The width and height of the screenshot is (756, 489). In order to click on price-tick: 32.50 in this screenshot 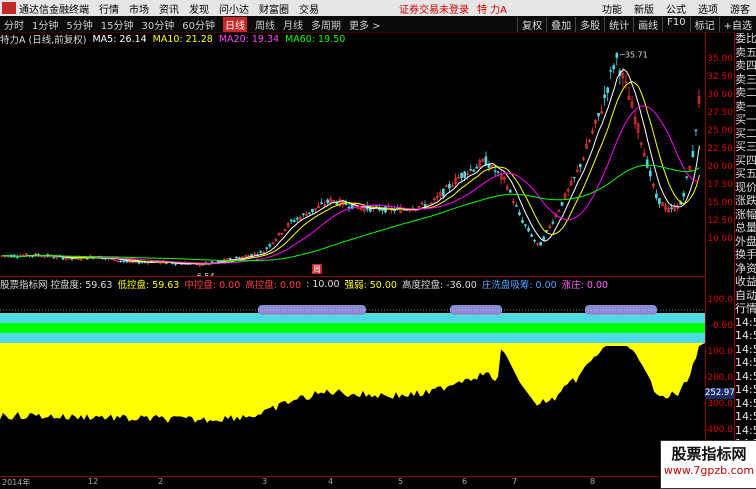, I will do `click(720, 77)`.